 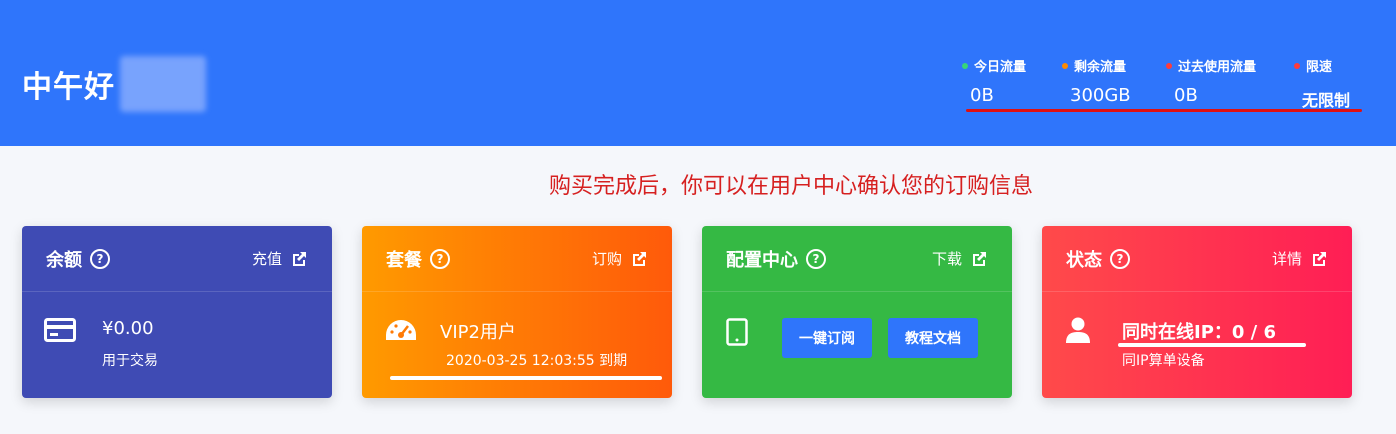 What do you see at coordinates (1100, 67) in the screenshot?
I see `stat-label: 剩余流量` at bounding box center [1100, 67].